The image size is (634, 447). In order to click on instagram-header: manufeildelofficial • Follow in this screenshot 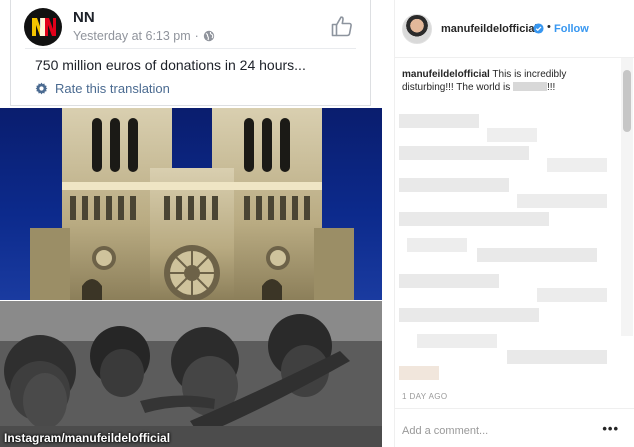, I will do `click(514, 29)`.